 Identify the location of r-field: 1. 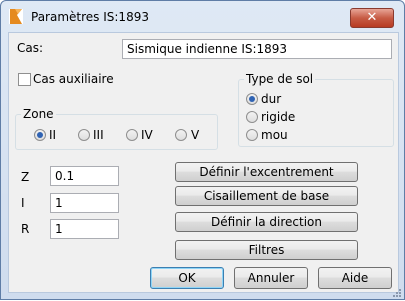
(84, 229).